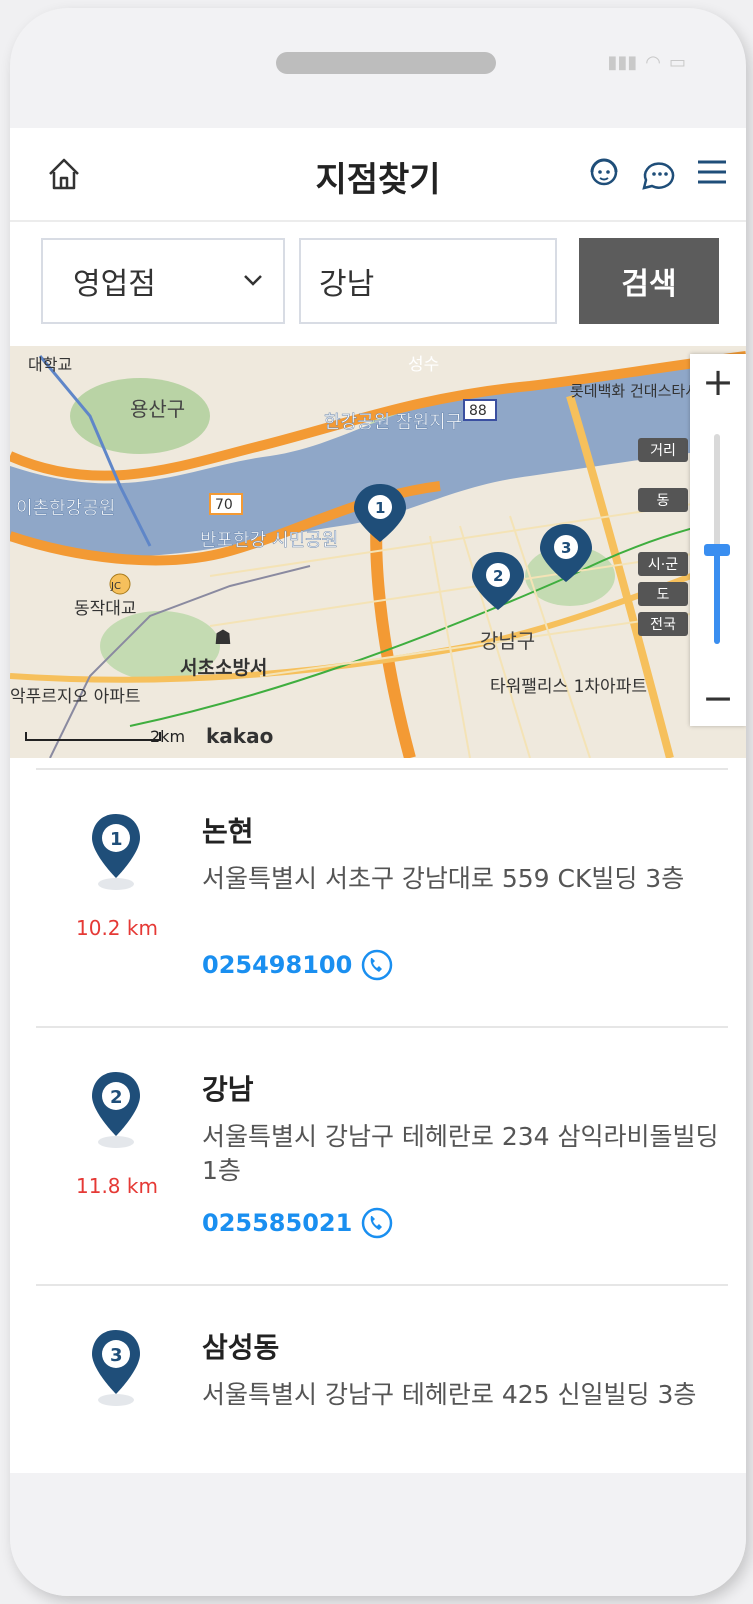 The image size is (753, 1604). Describe the element at coordinates (115, 586) in the screenshot. I see `map-label: JC` at that location.